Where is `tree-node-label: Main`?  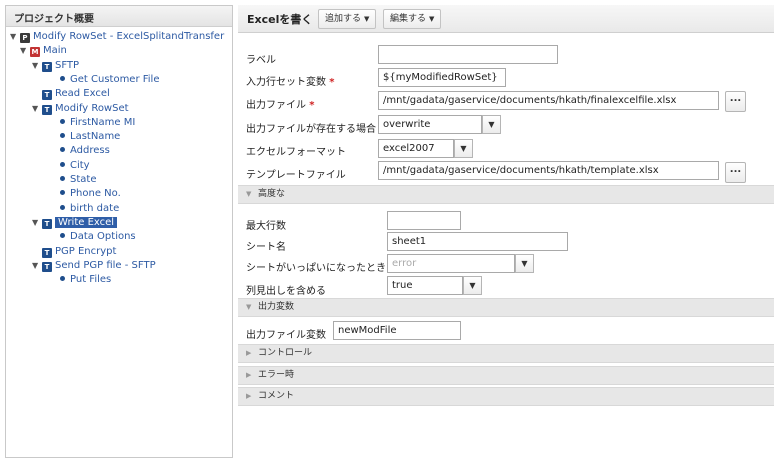 tree-node-label: Main is located at coordinates (55, 51).